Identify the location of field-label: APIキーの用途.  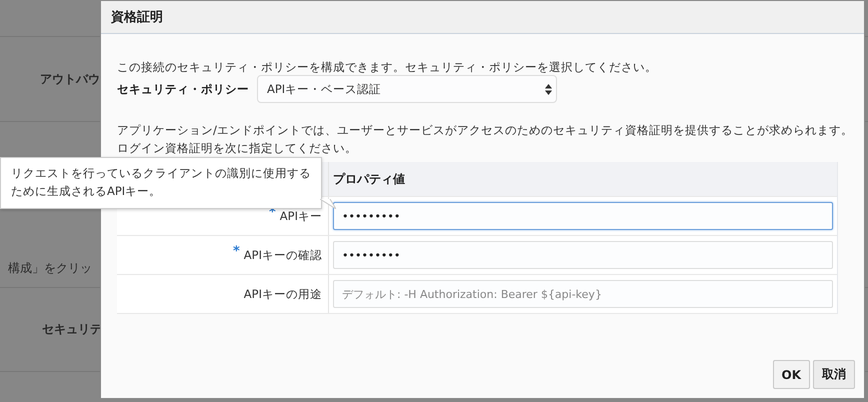
(283, 294).